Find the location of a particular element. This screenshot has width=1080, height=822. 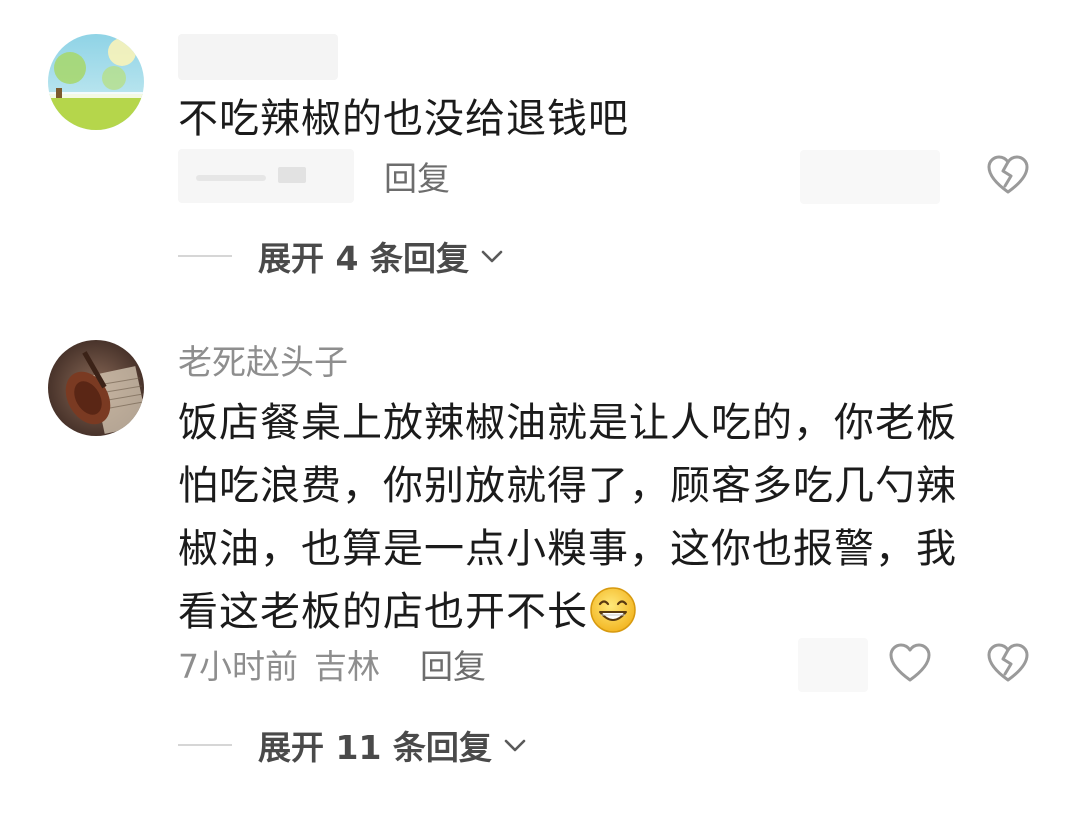

comment-text-line: 饭店餐桌上放辣椒油就是让人吃的，你老板 is located at coordinates (567, 423).